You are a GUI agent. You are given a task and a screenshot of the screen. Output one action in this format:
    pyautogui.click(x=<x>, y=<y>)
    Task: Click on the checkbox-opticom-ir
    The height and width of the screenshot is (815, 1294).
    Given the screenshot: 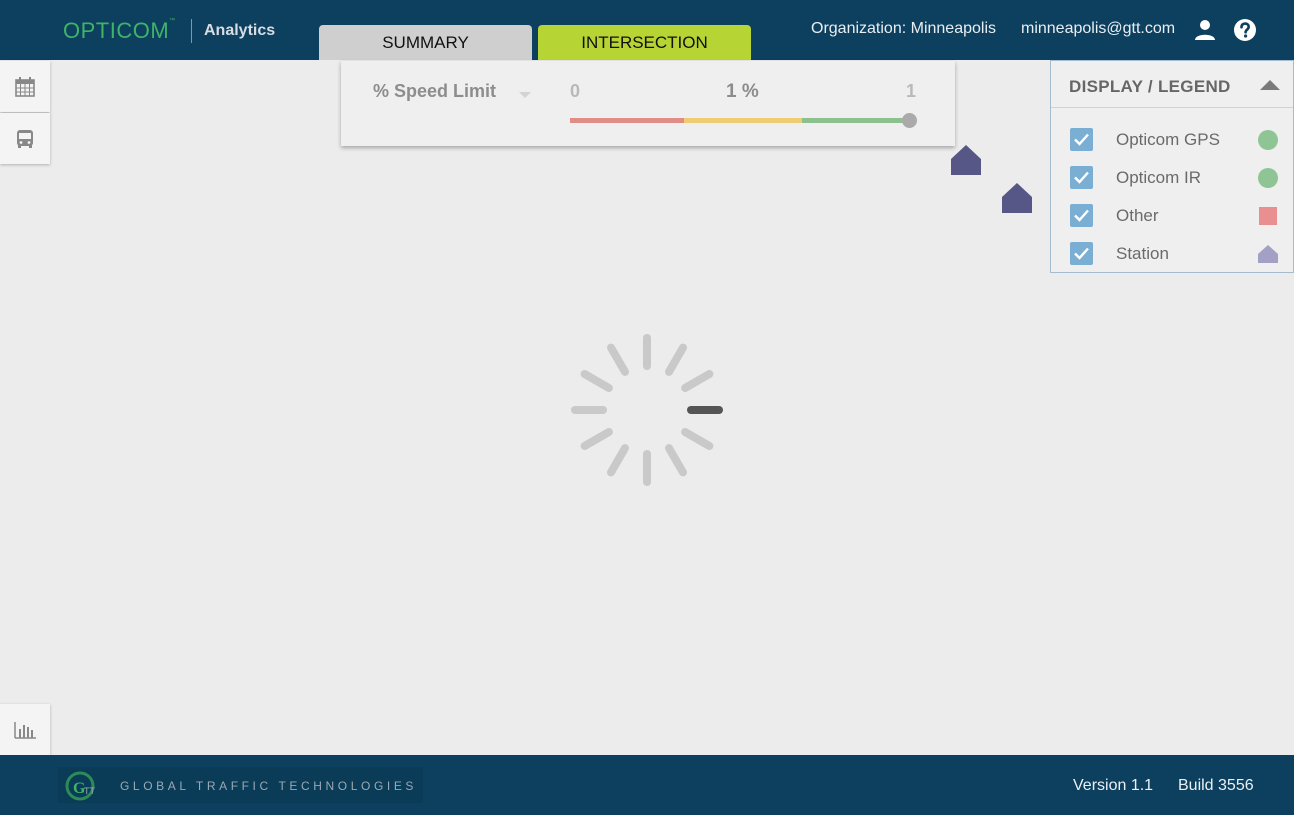 What is the action you would take?
    pyautogui.click(x=1081, y=177)
    